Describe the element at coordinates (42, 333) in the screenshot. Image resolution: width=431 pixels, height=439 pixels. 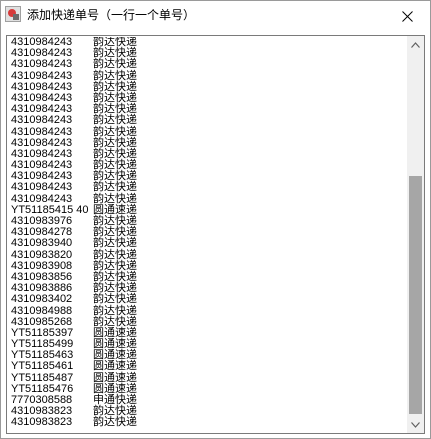
I see `tracking-number: YT51185397` at that location.